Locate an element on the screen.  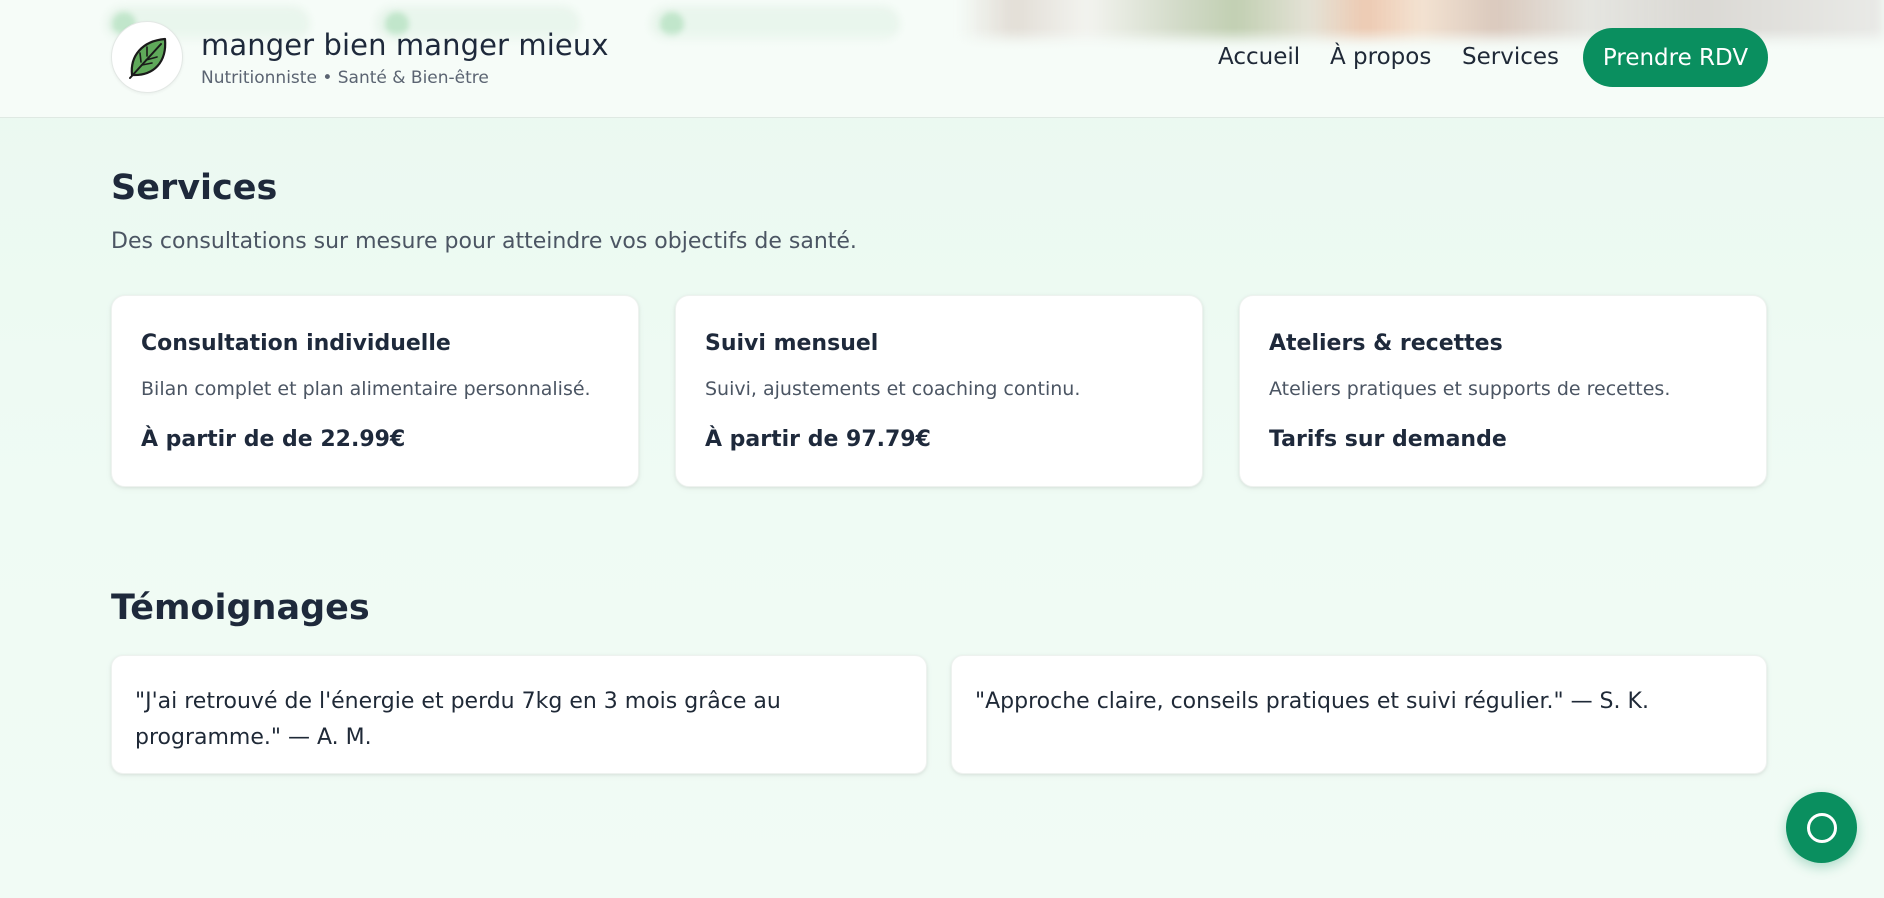
nav-link-accueil: Accueil is located at coordinates (1259, 57).